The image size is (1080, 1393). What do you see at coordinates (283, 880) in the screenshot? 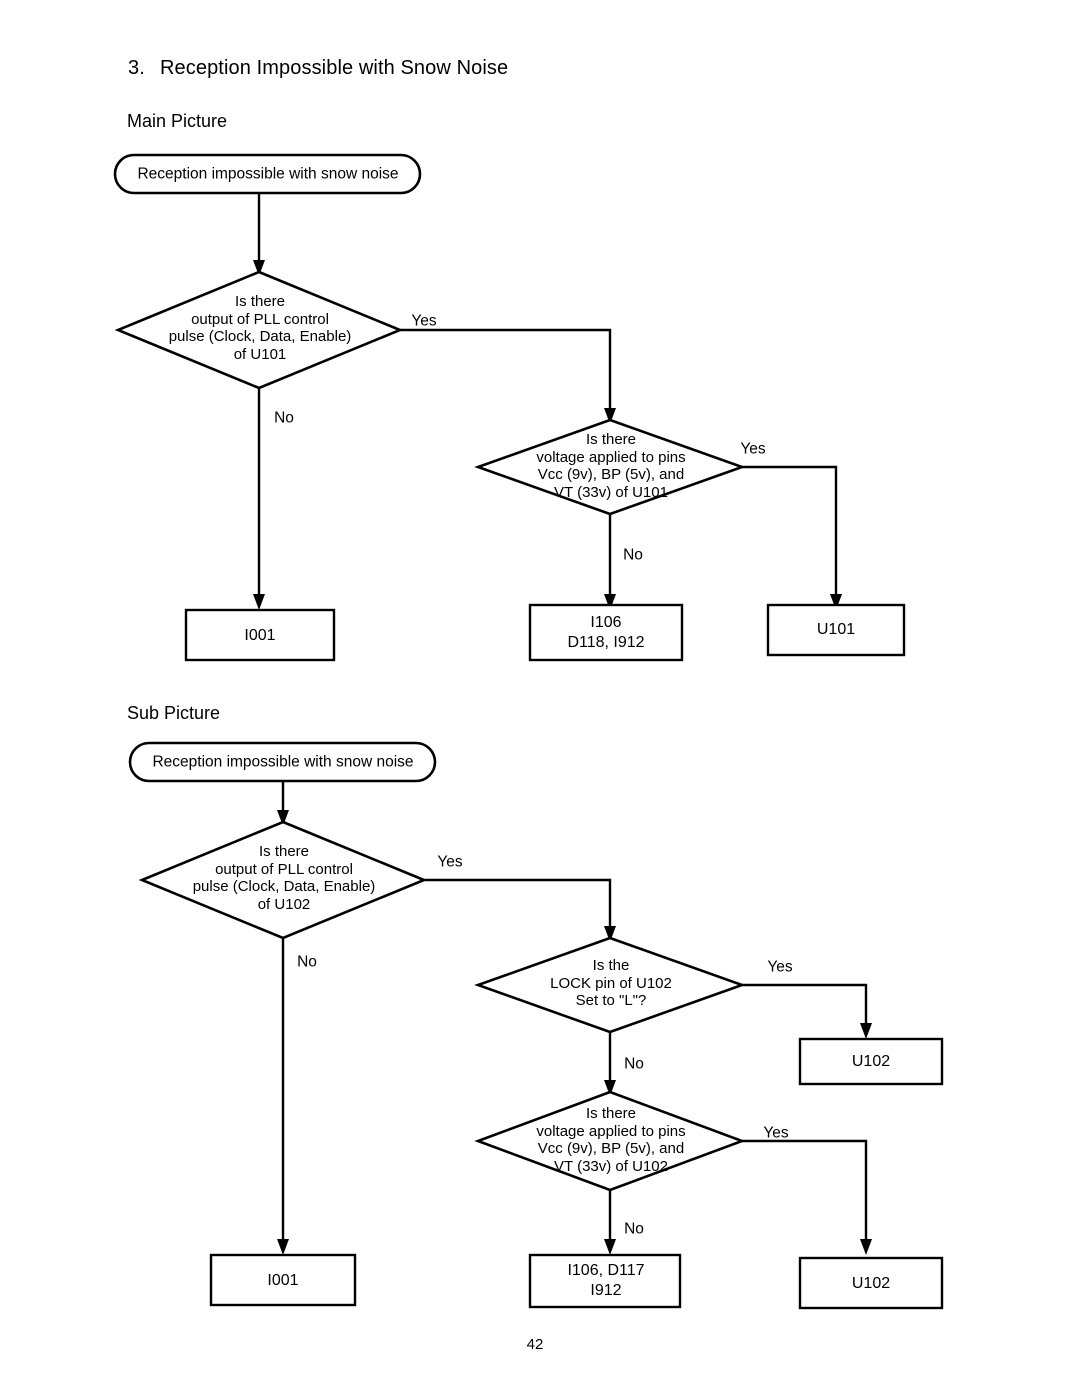
I see `sub-decision-pll-shape` at bounding box center [283, 880].